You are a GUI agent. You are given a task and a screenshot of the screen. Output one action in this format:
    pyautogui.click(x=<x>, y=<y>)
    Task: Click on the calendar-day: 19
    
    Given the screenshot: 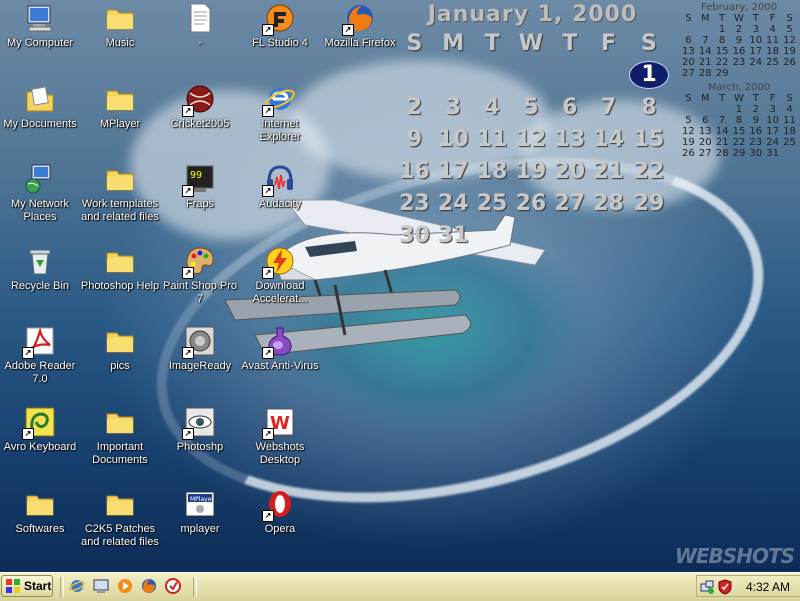 What is the action you would take?
    pyautogui.click(x=688, y=142)
    